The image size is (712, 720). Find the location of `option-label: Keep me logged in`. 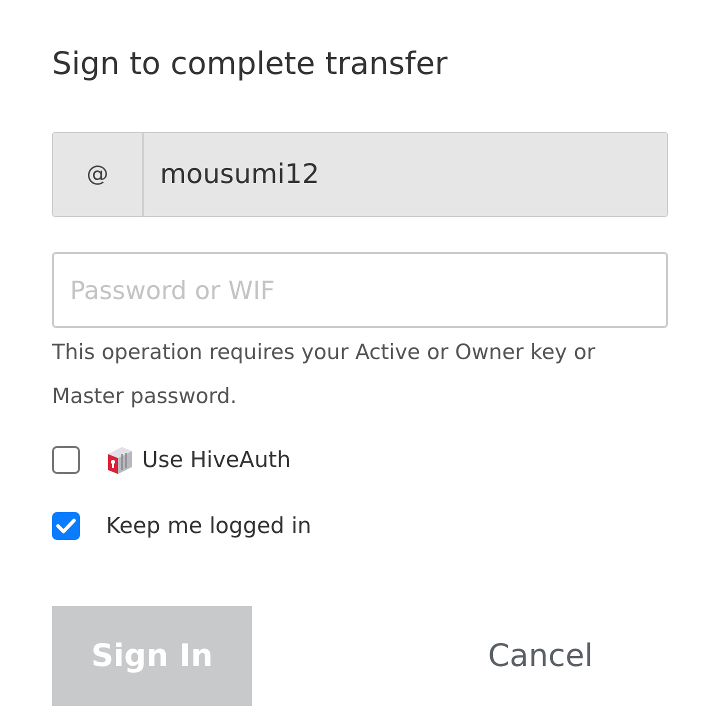

option-label: Keep me logged in is located at coordinates (209, 526).